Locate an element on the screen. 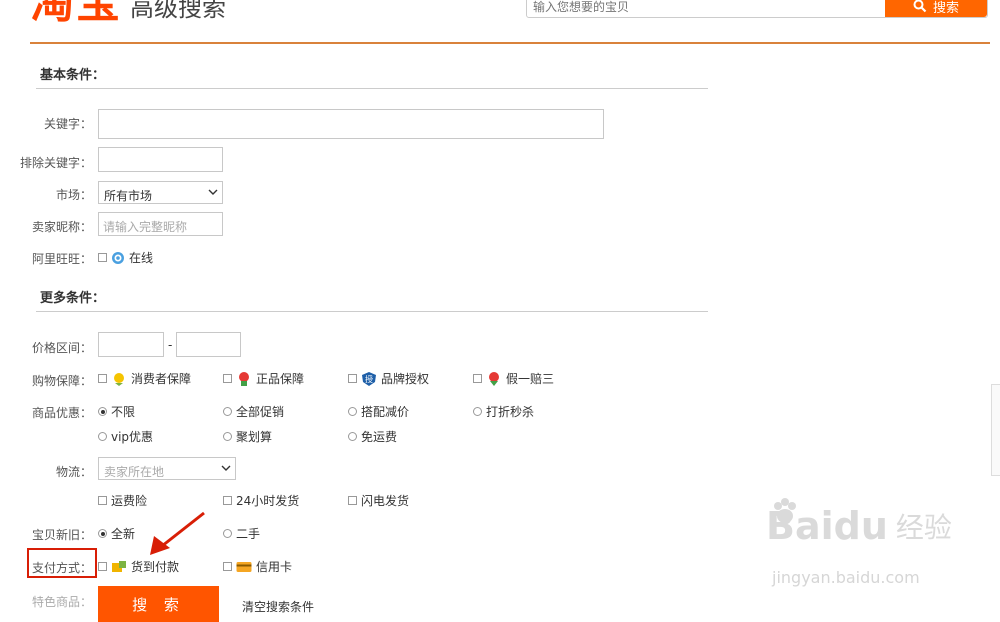  logistics-option-label: 24小时发货 is located at coordinates (268, 501).